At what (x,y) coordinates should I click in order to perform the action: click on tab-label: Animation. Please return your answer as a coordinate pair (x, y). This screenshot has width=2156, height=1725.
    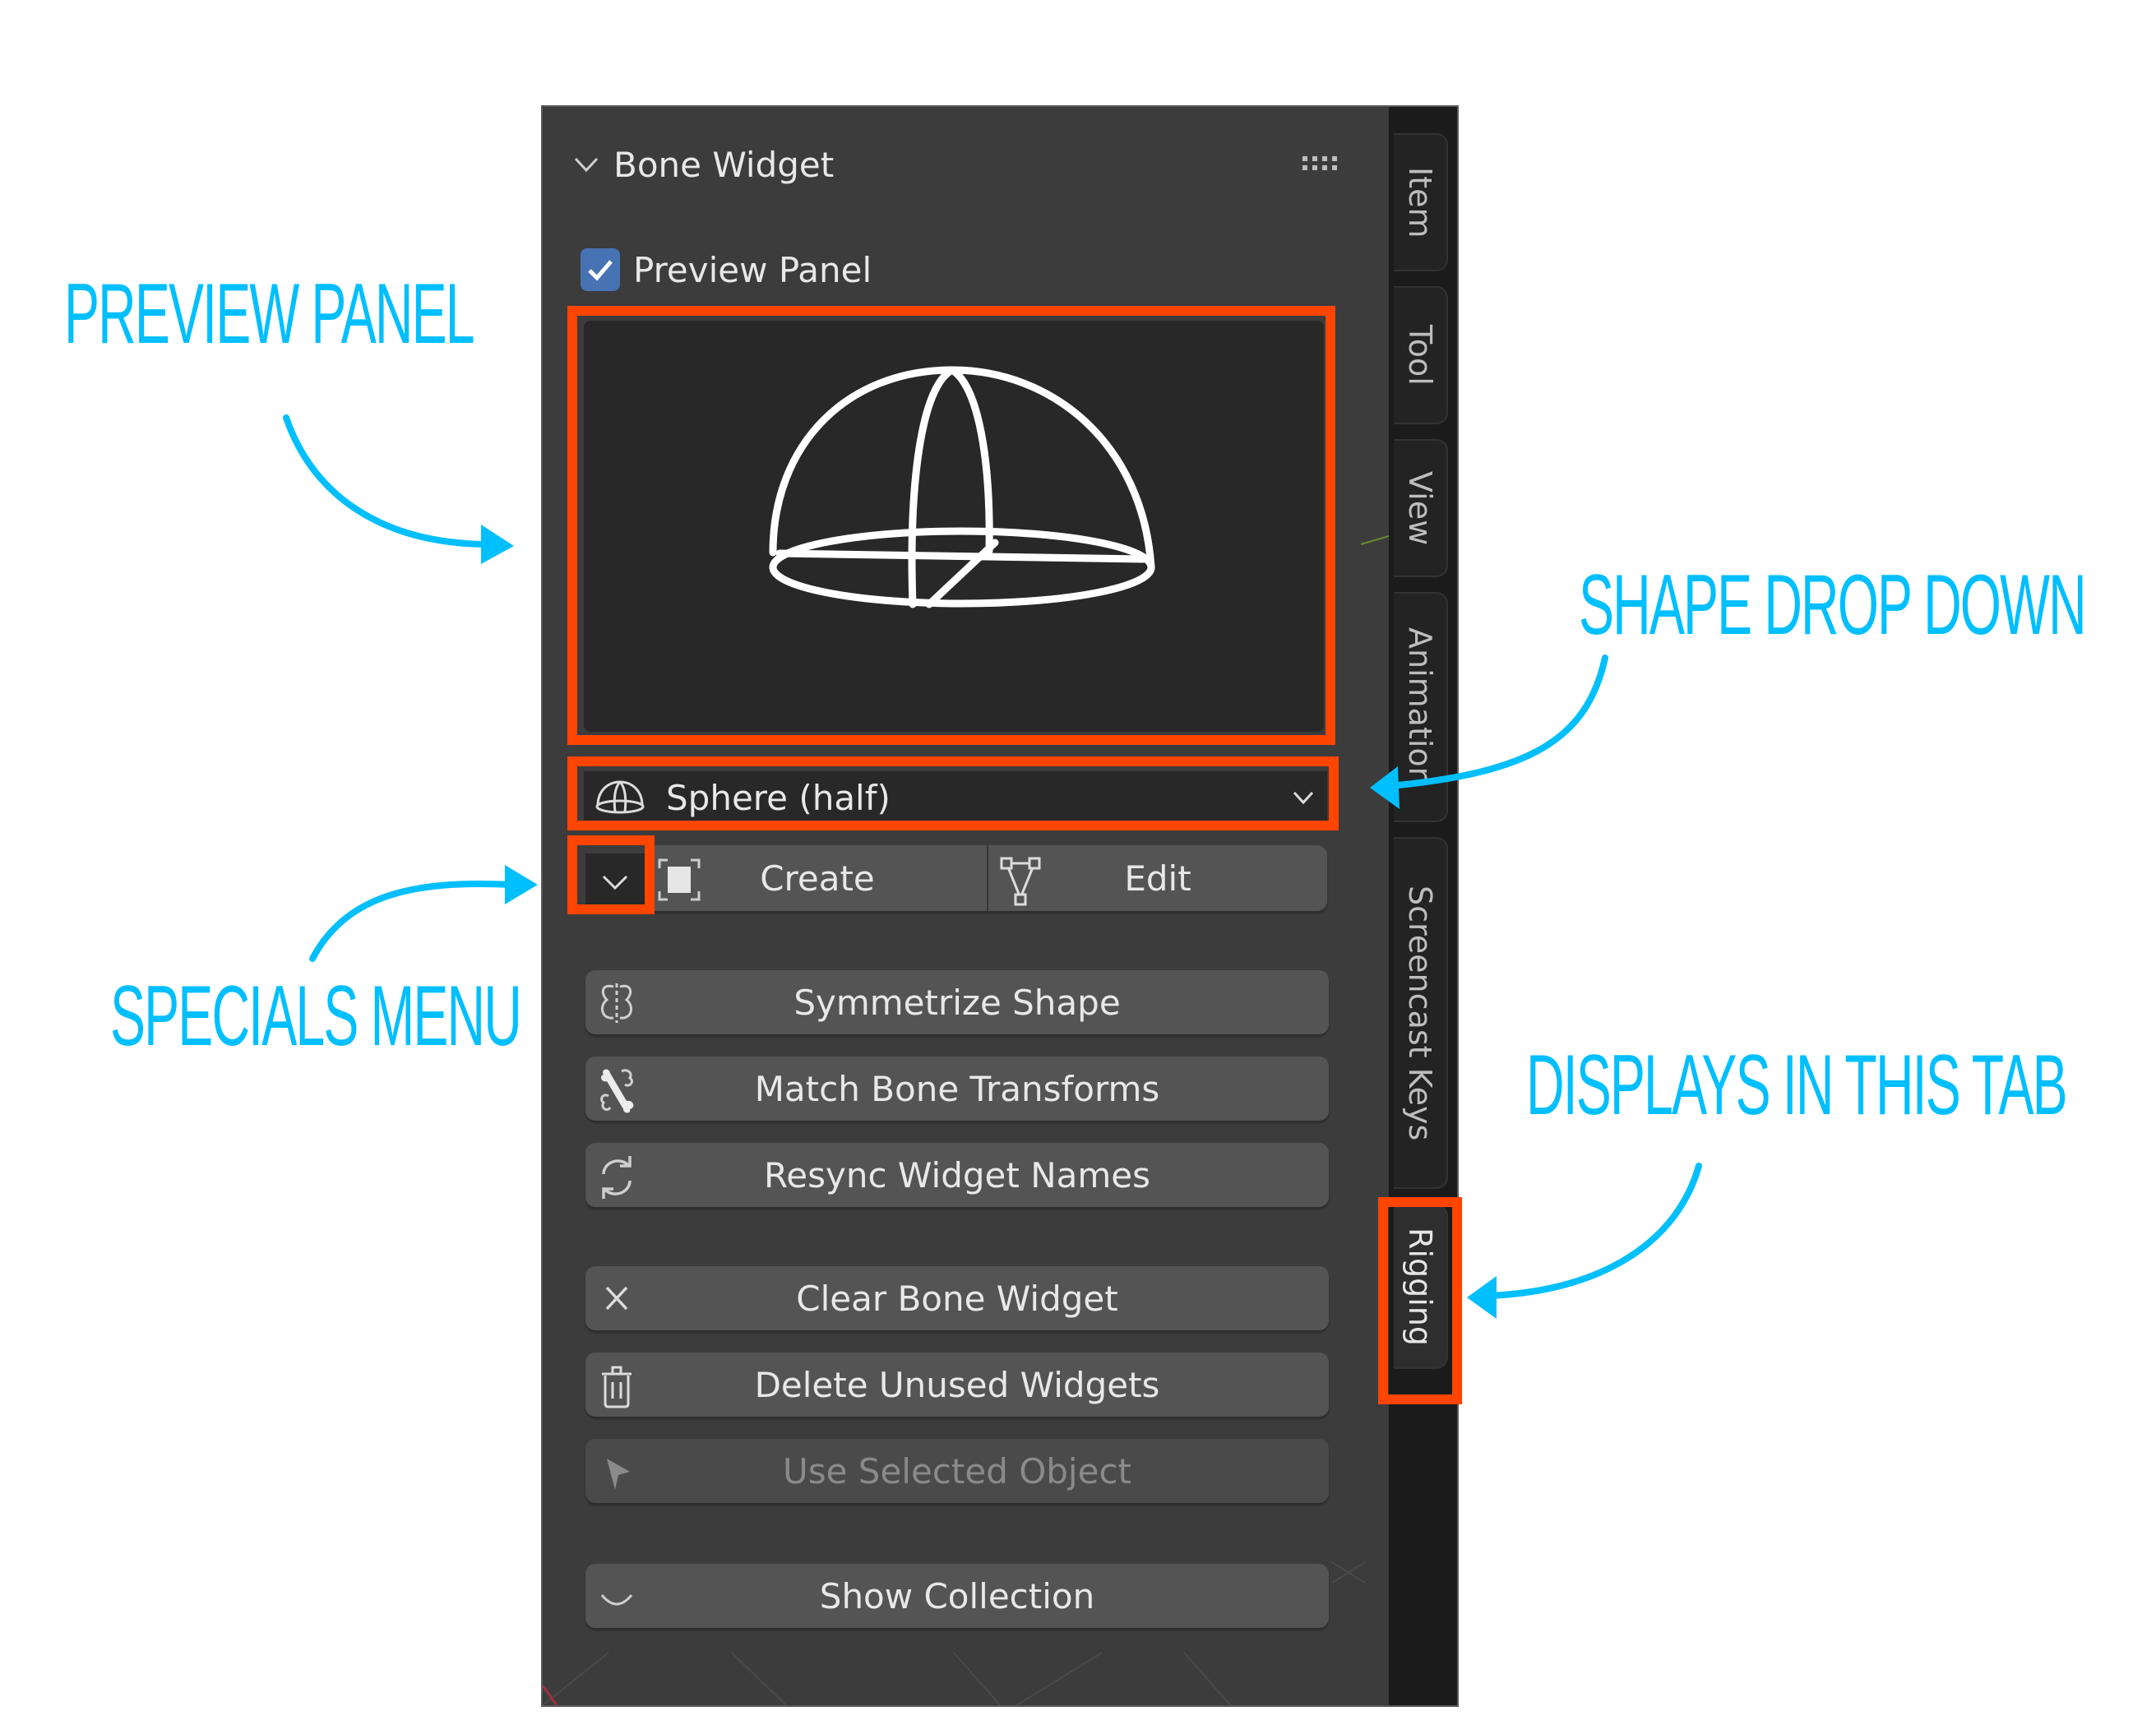
    Looking at the image, I should click on (1420, 707).